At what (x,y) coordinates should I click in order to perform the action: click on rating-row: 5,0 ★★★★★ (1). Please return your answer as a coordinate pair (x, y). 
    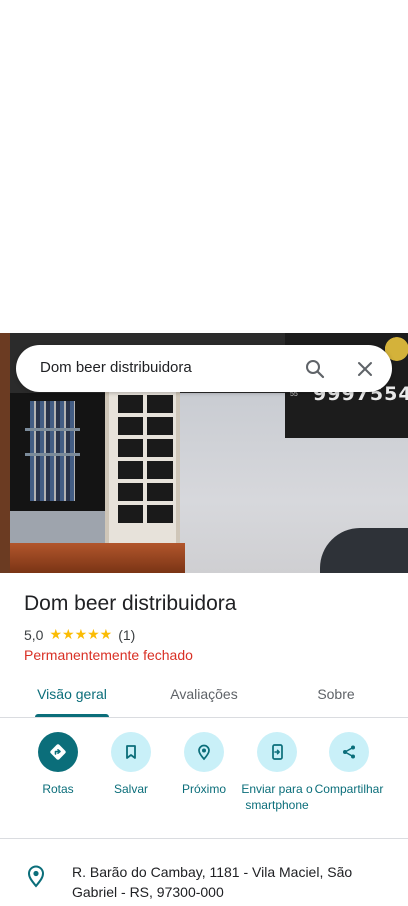
    Looking at the image, I should click on (79, 634).